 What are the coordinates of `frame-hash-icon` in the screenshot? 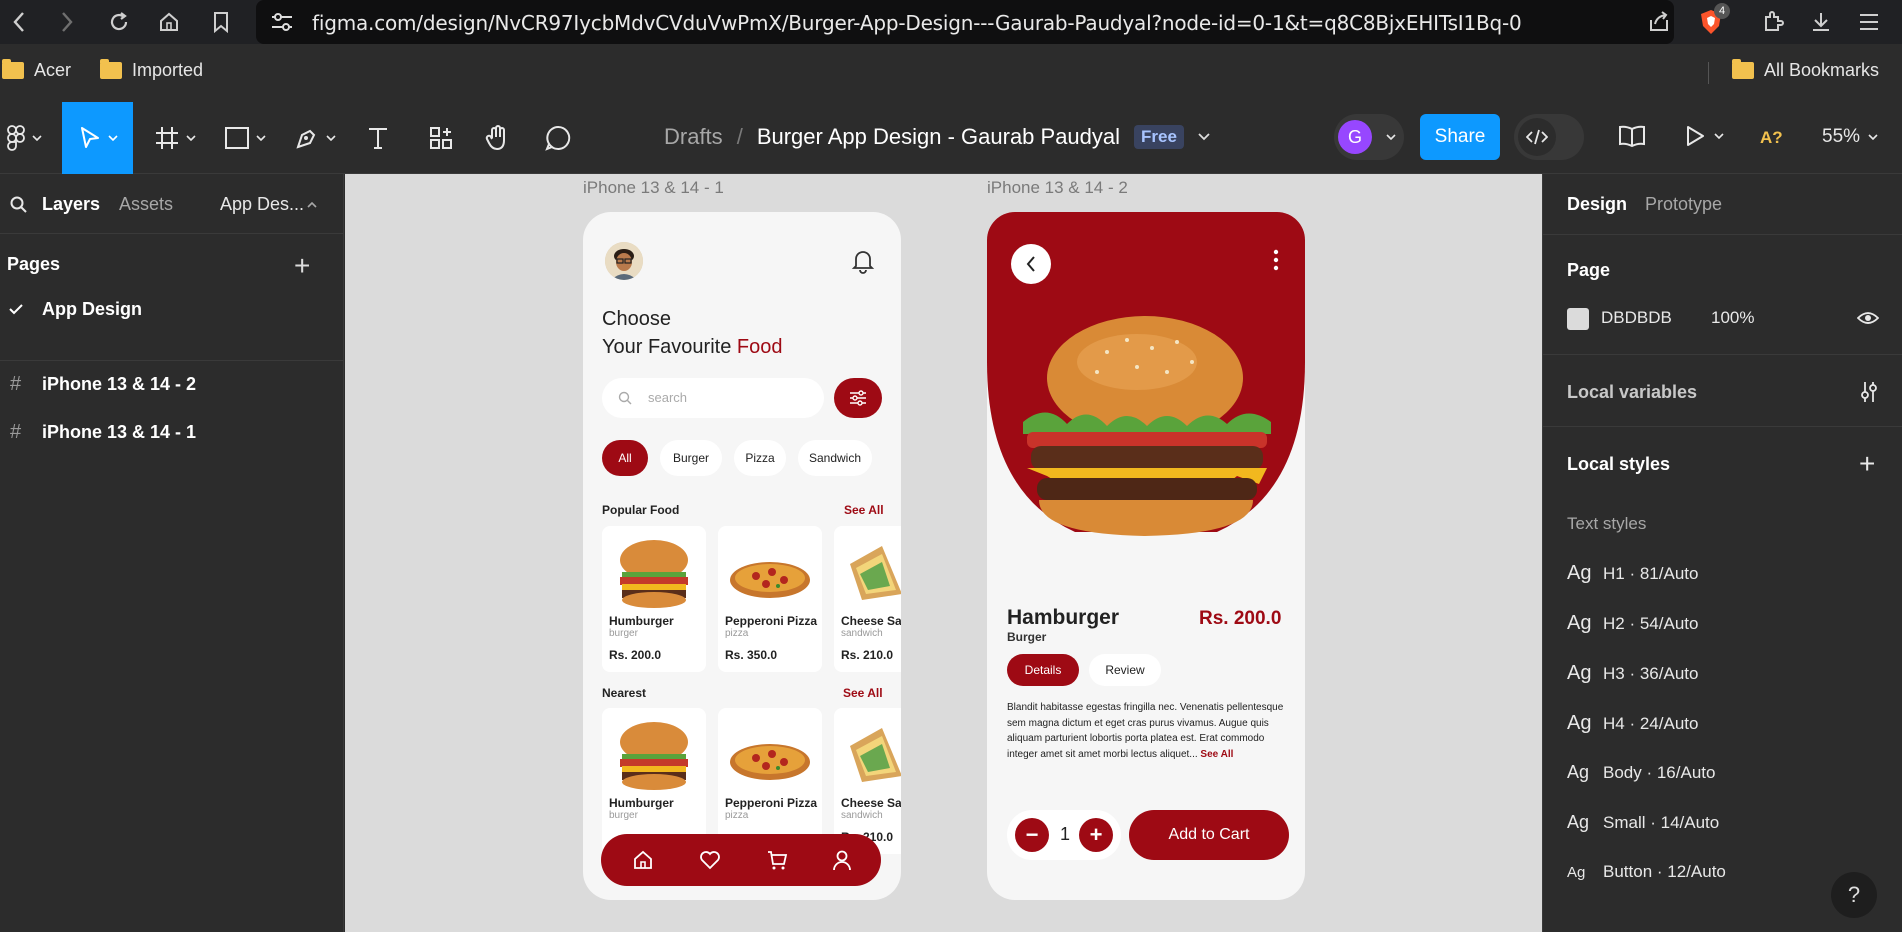 It's located at (167, 138).